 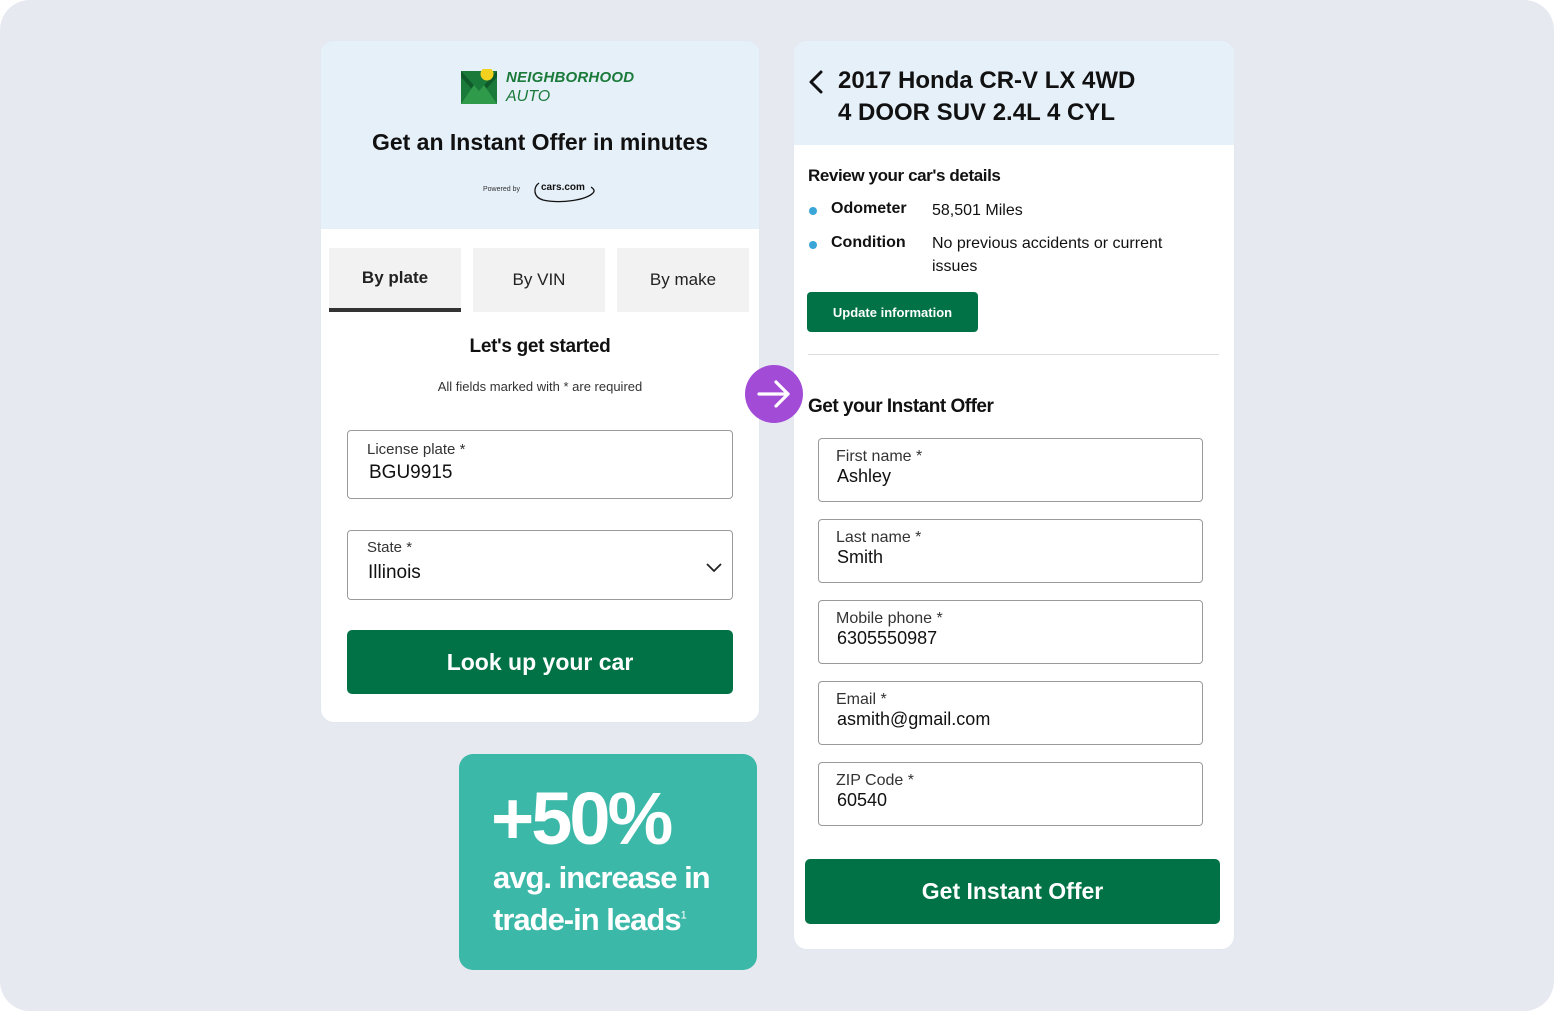 I want to click on update-information-label: Update information, so click(x=892, y=312).